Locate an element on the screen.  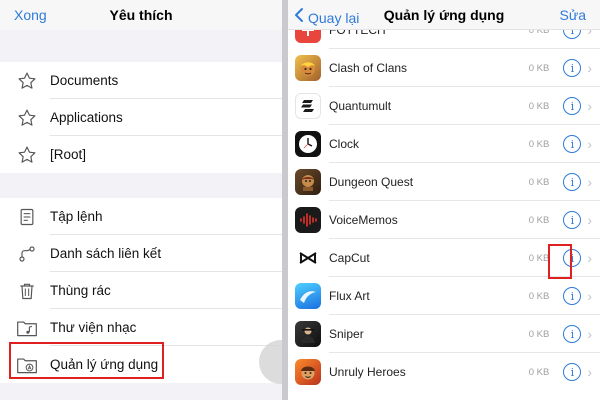
tool-item-label: Quản lý ứng dụng is located at coordinates (104, 364).